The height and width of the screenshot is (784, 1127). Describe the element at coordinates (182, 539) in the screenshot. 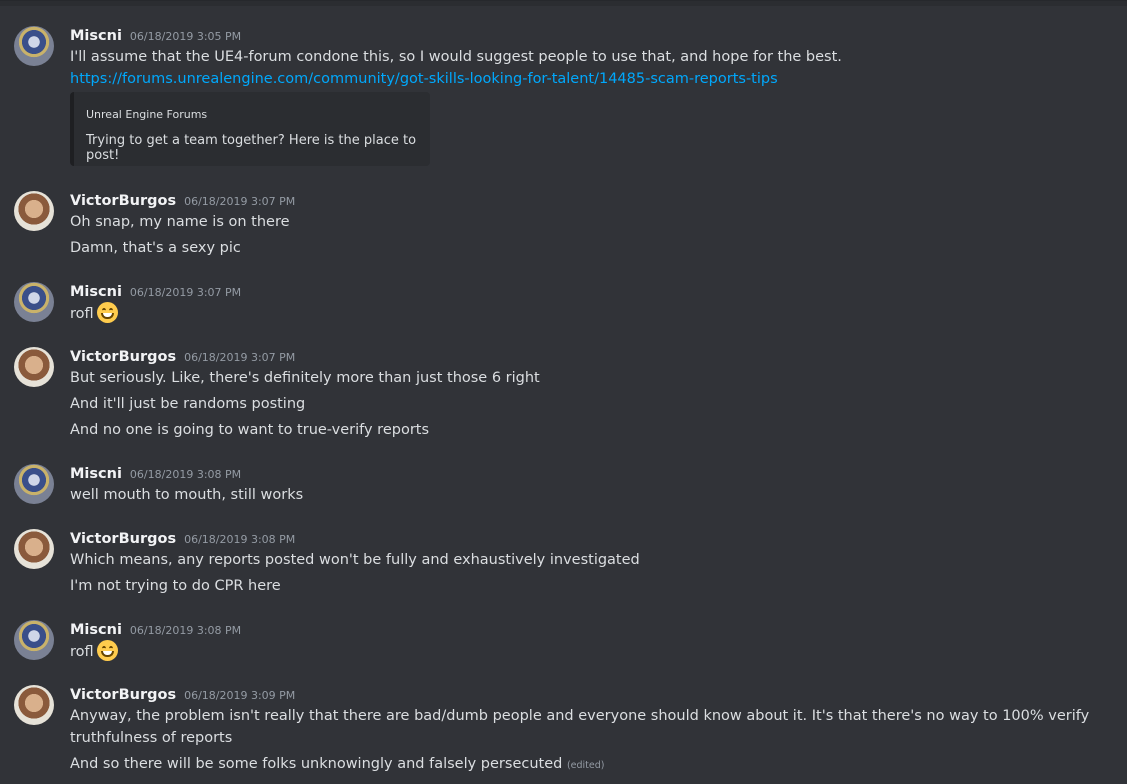

I see `message-header: VictorBurgos 06/18/2019 3:08 PM` at that location.